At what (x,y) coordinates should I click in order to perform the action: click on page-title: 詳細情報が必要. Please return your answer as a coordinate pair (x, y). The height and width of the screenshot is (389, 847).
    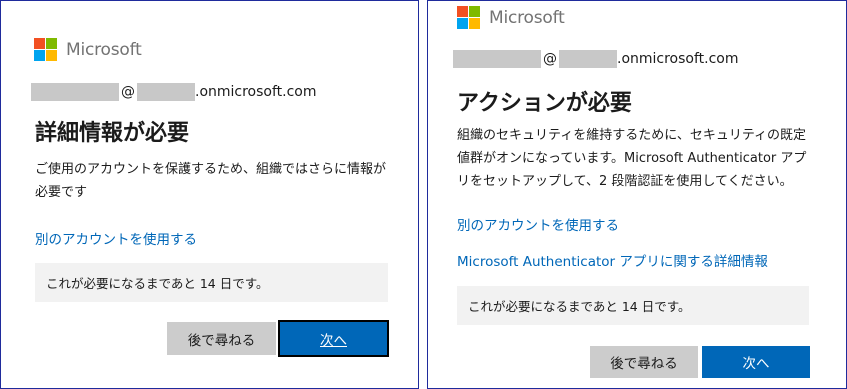
    Looking at the image, I should click on (112, 133).